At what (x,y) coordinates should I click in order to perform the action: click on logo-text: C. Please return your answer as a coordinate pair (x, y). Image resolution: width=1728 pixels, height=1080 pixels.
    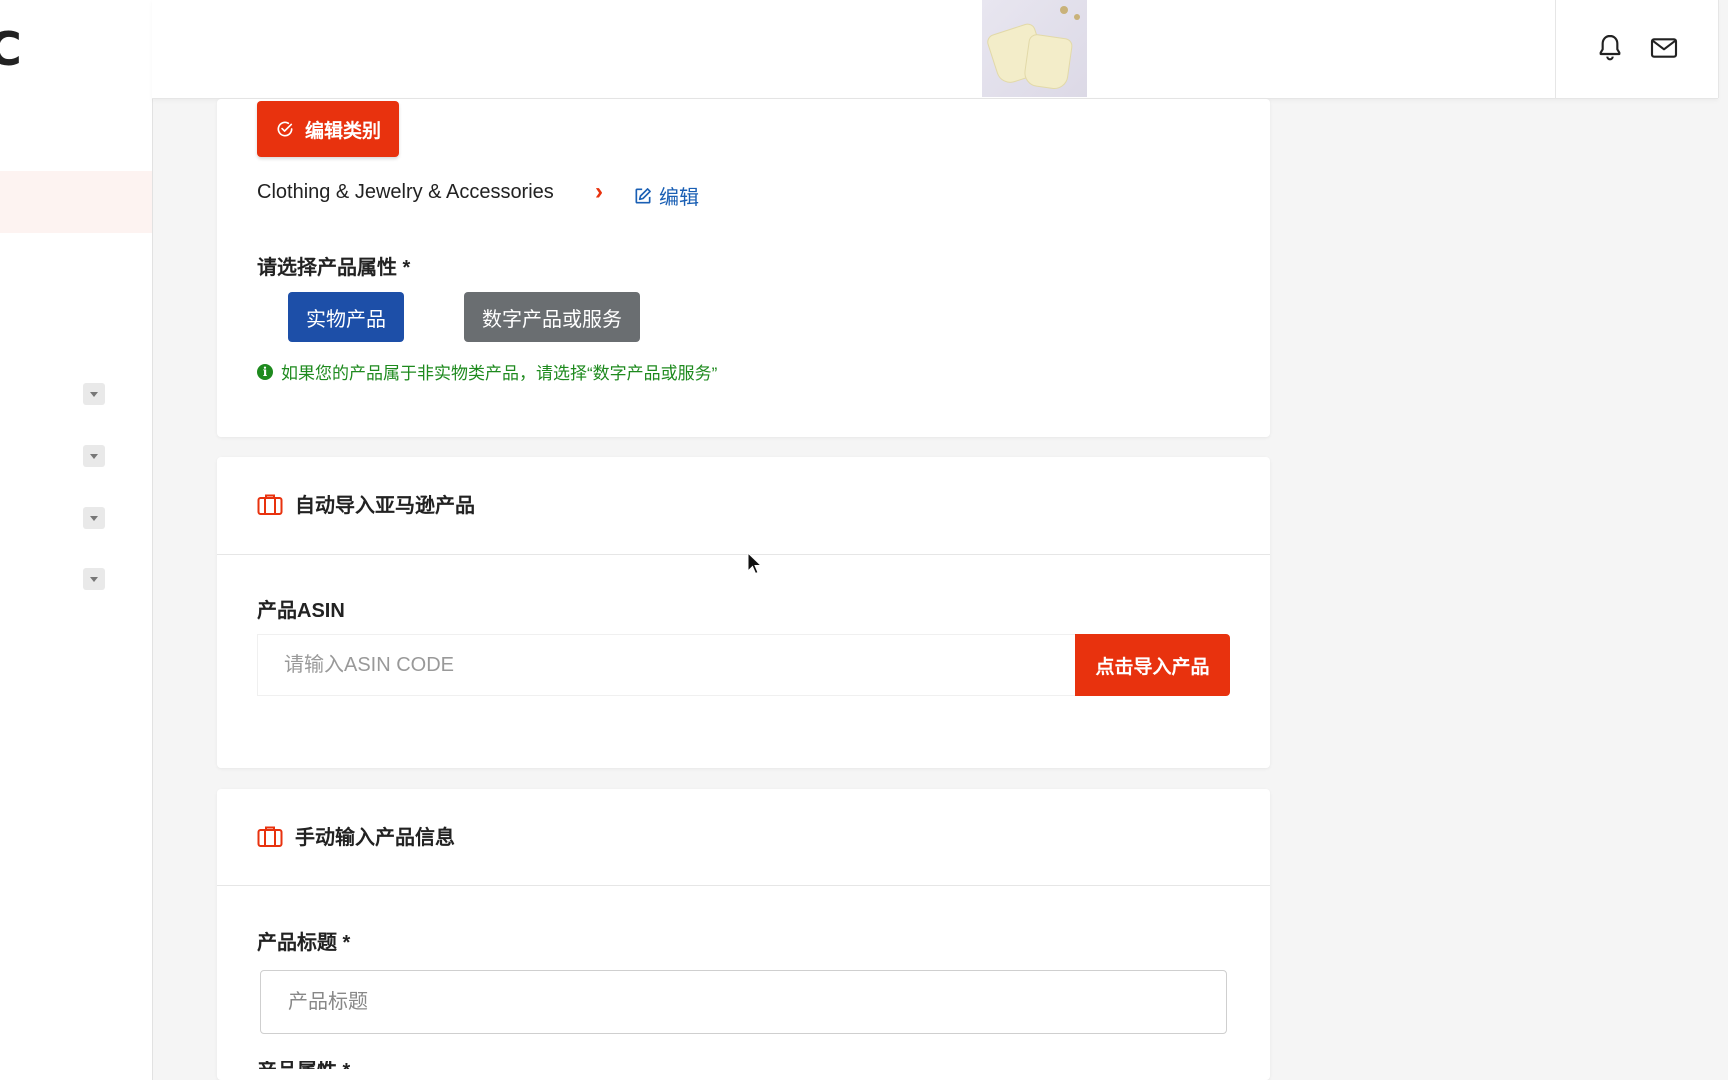
    Looking at the image, I should click on (11, 49).